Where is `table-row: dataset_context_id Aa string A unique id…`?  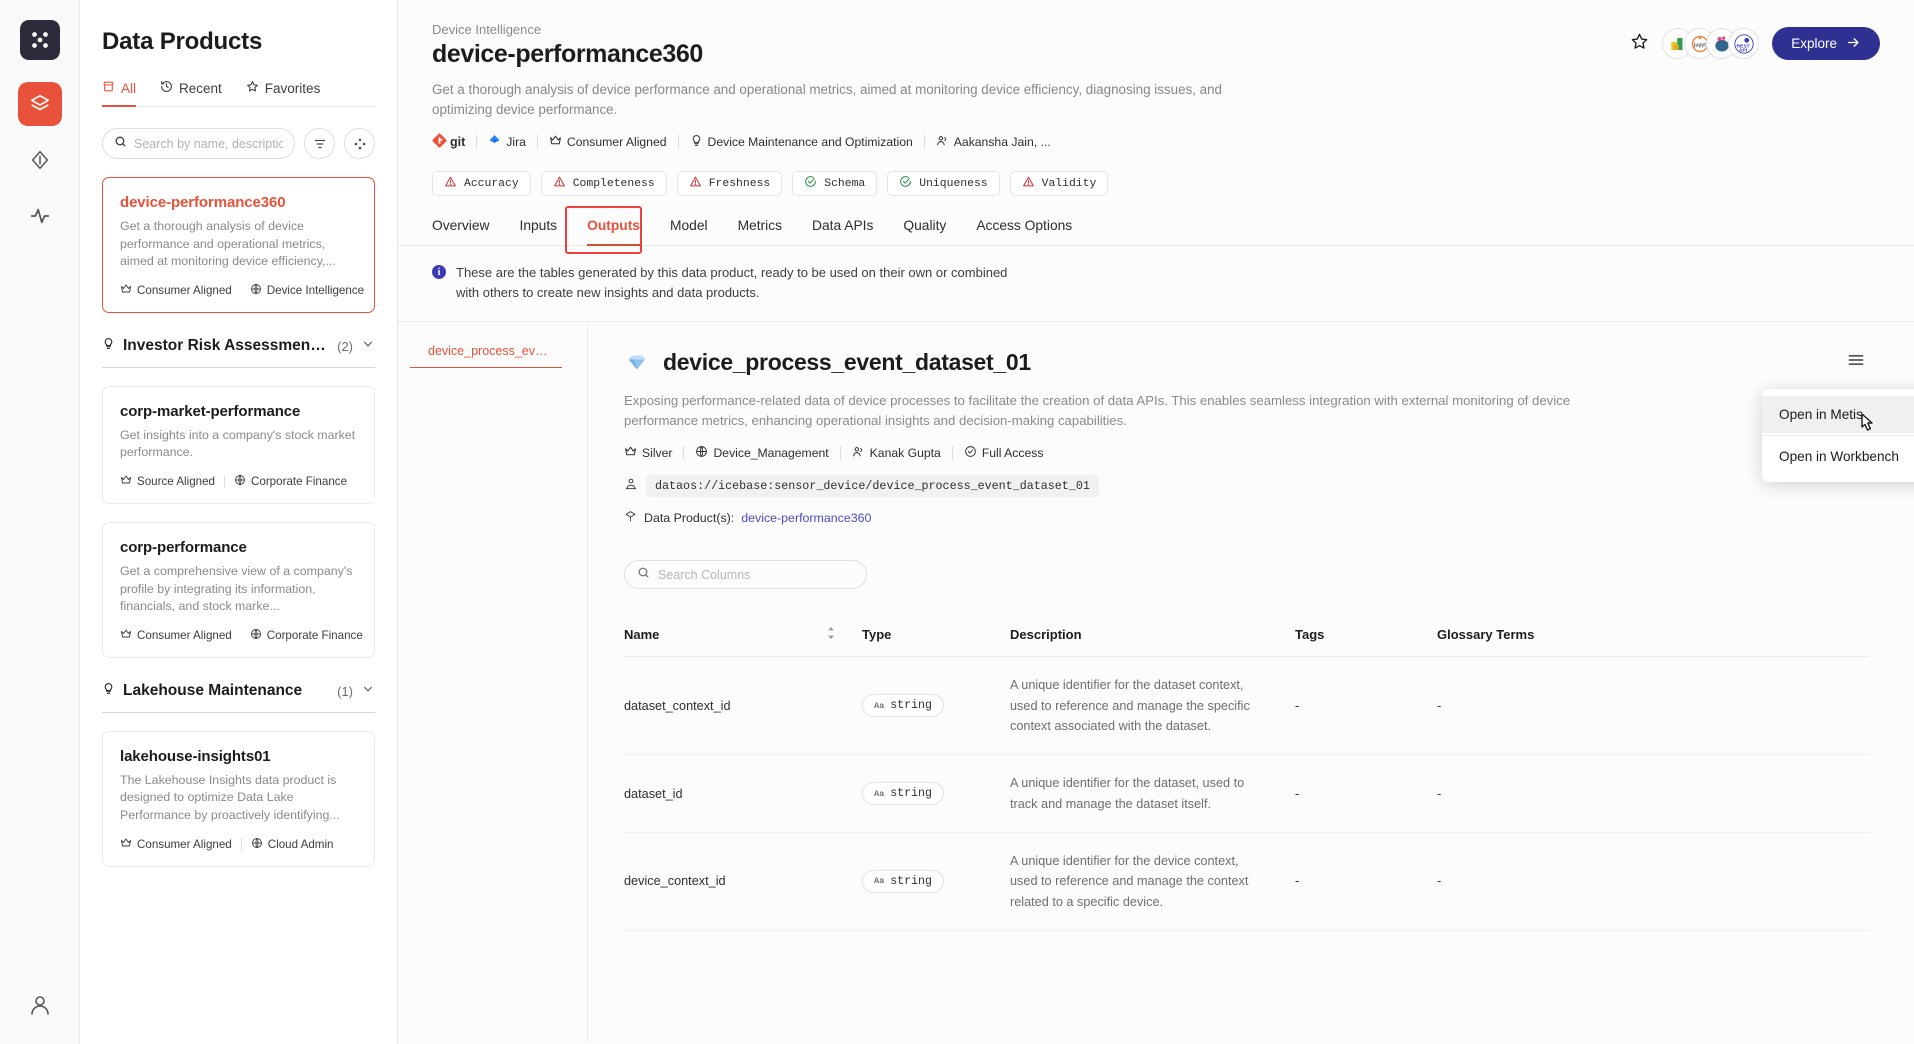 table-row: dataset_context_id Aa string A unique id… is located at coordinates (1247, 706).